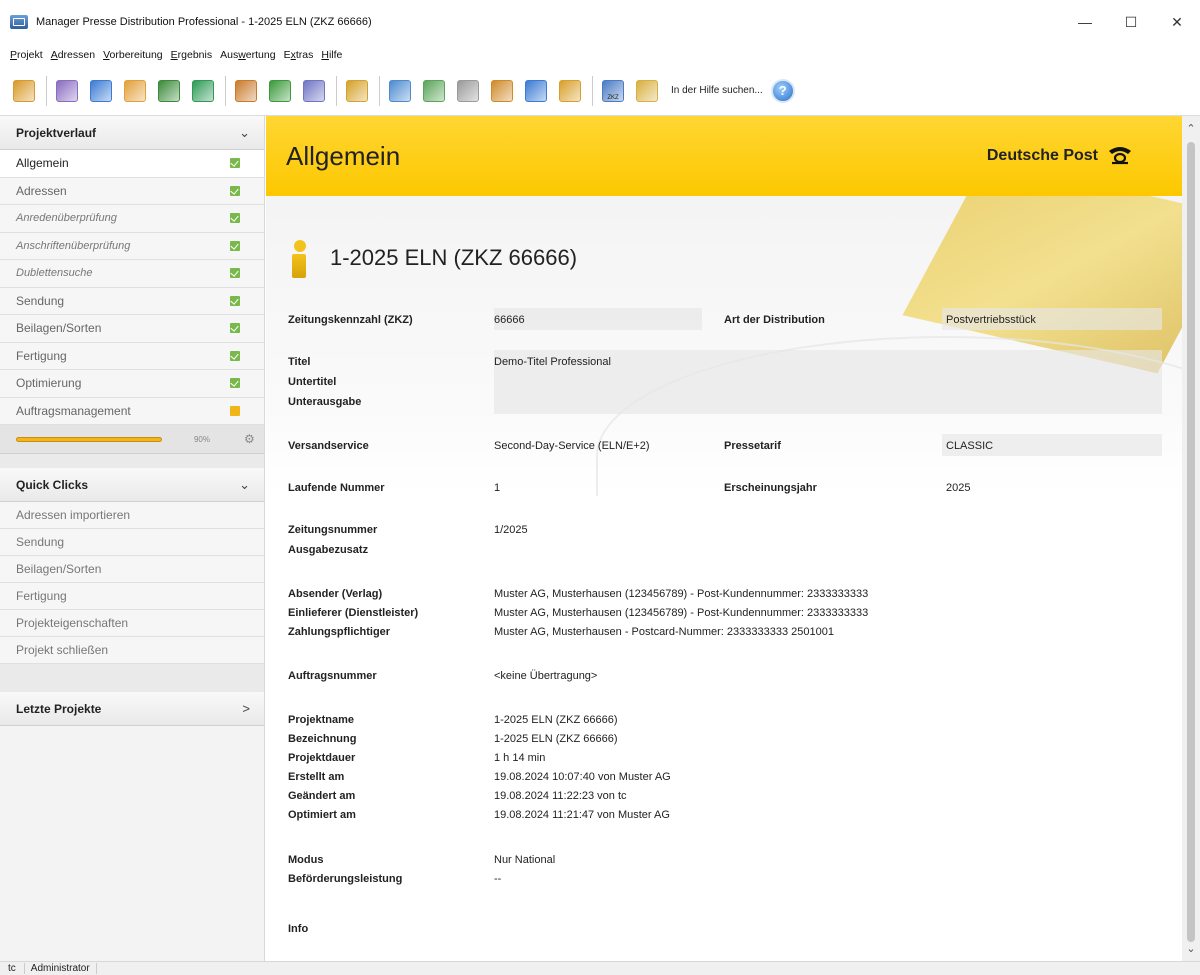 The image size is (1200, 975). What do you see at coordinates (331, 55) in the screenshot?
I see `menu-item-6: Hilfe` at bounding box center [331, 55].